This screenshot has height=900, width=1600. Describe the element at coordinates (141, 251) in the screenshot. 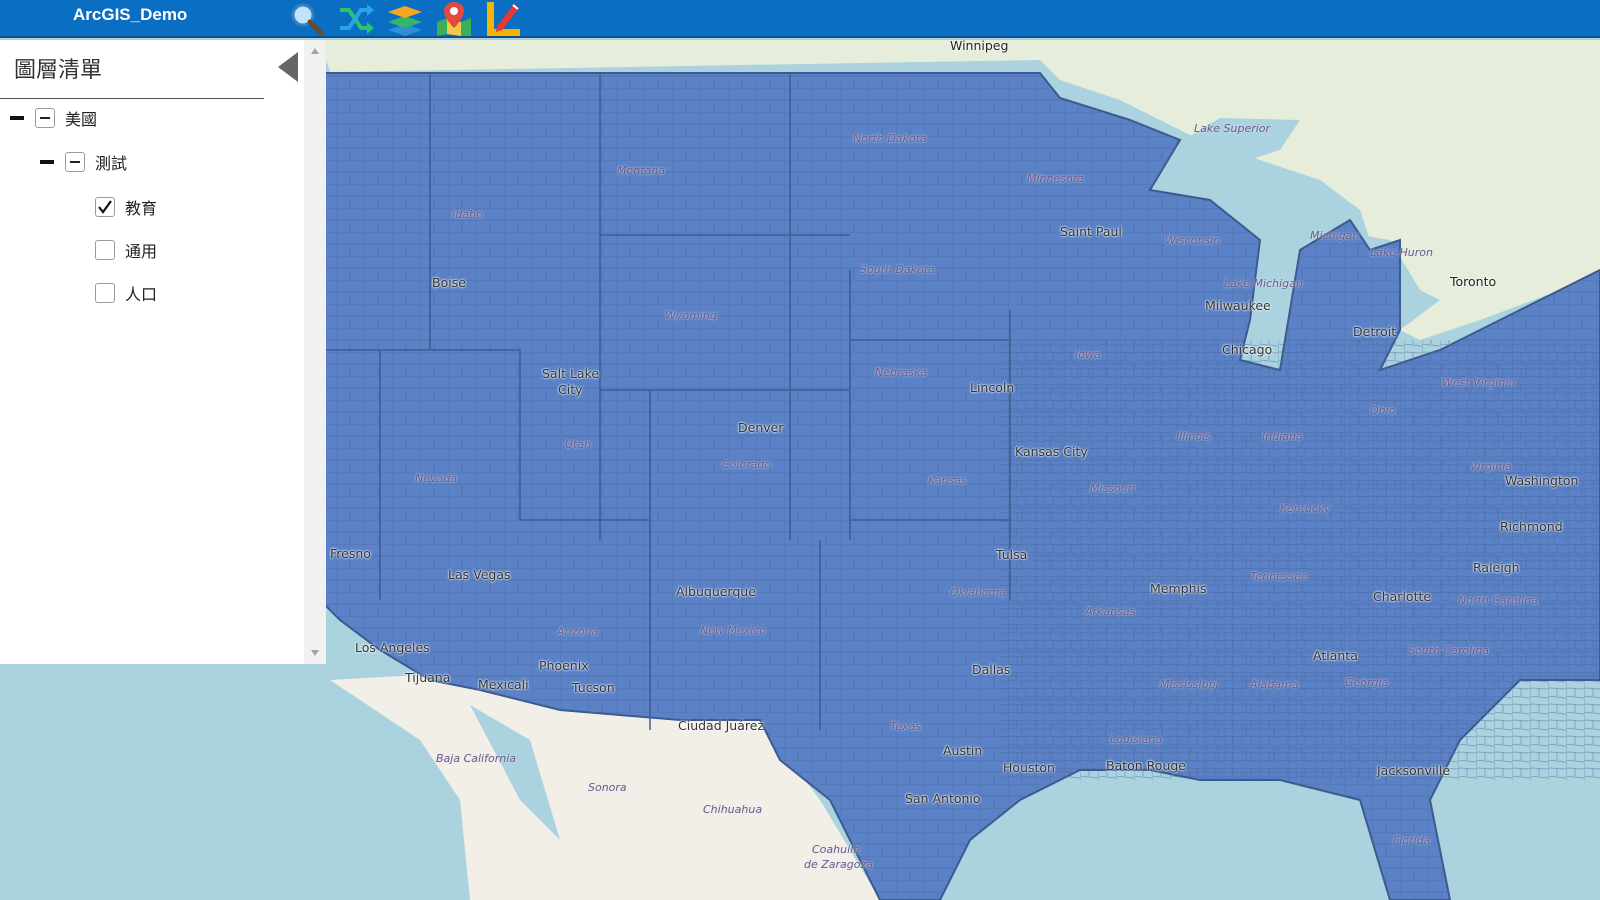

I see `layer-label: 通用` at that location.